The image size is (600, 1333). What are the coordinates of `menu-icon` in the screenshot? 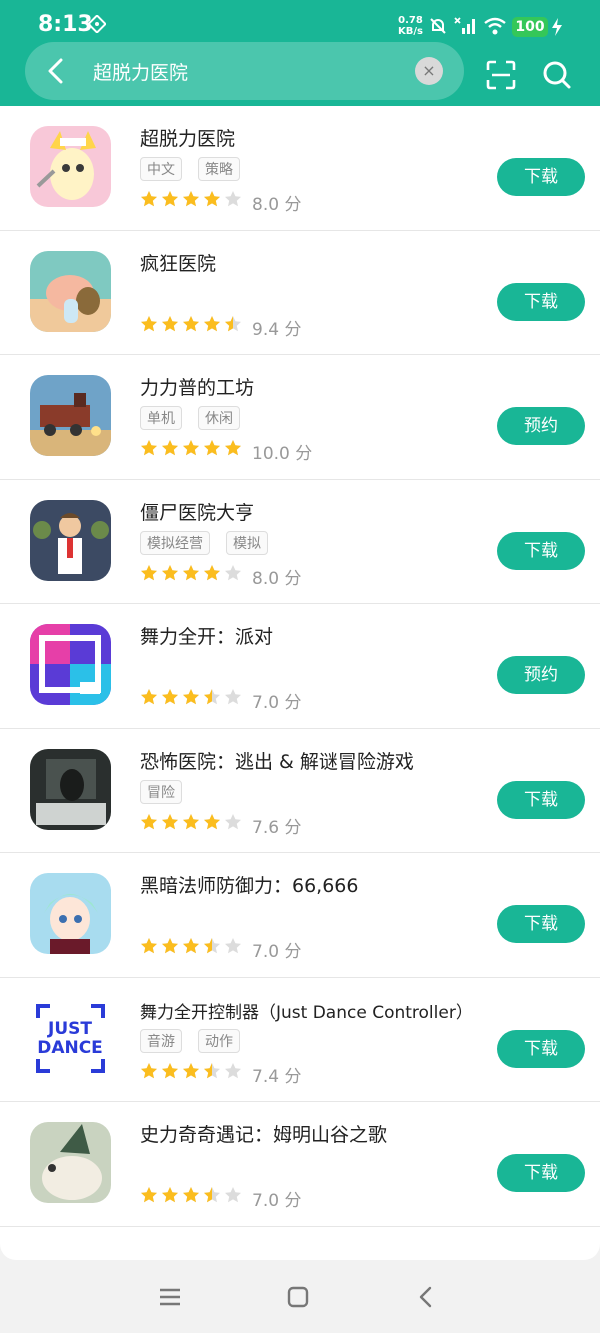 It's located at (170, 1297).